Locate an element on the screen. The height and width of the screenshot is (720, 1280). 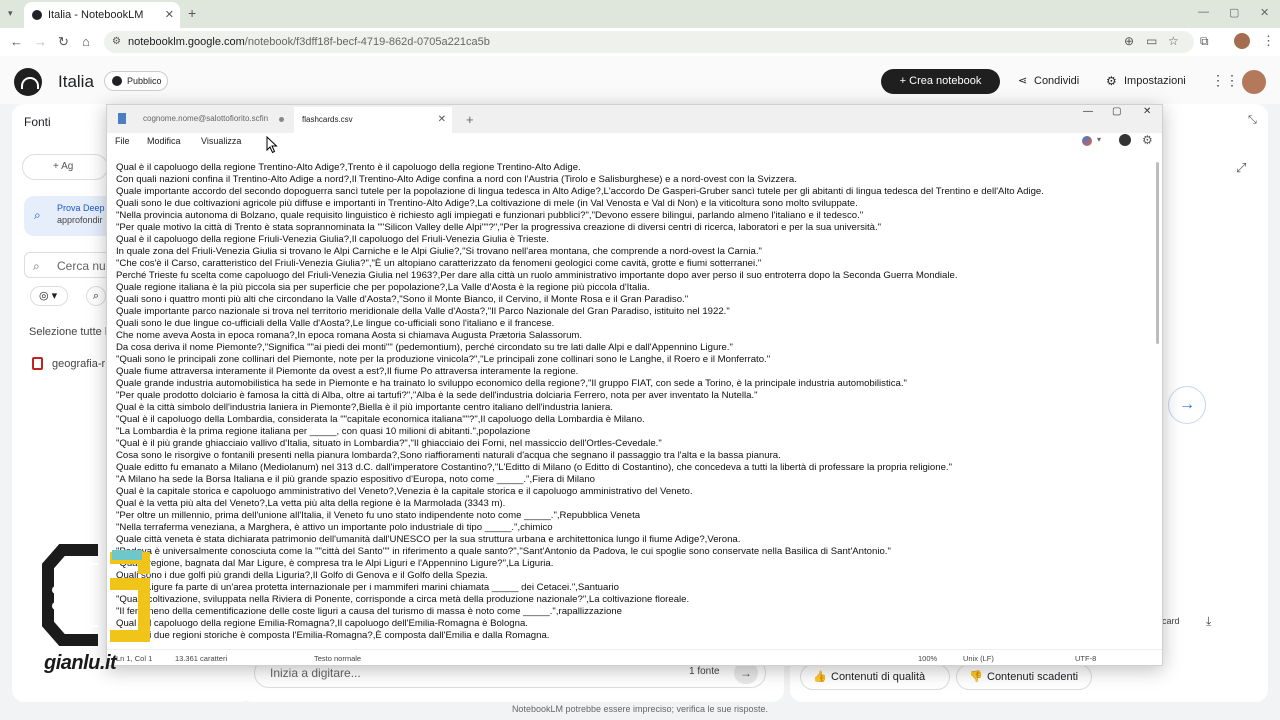
char-count: 13.361 caratteri is located at coordinates (201, 658).